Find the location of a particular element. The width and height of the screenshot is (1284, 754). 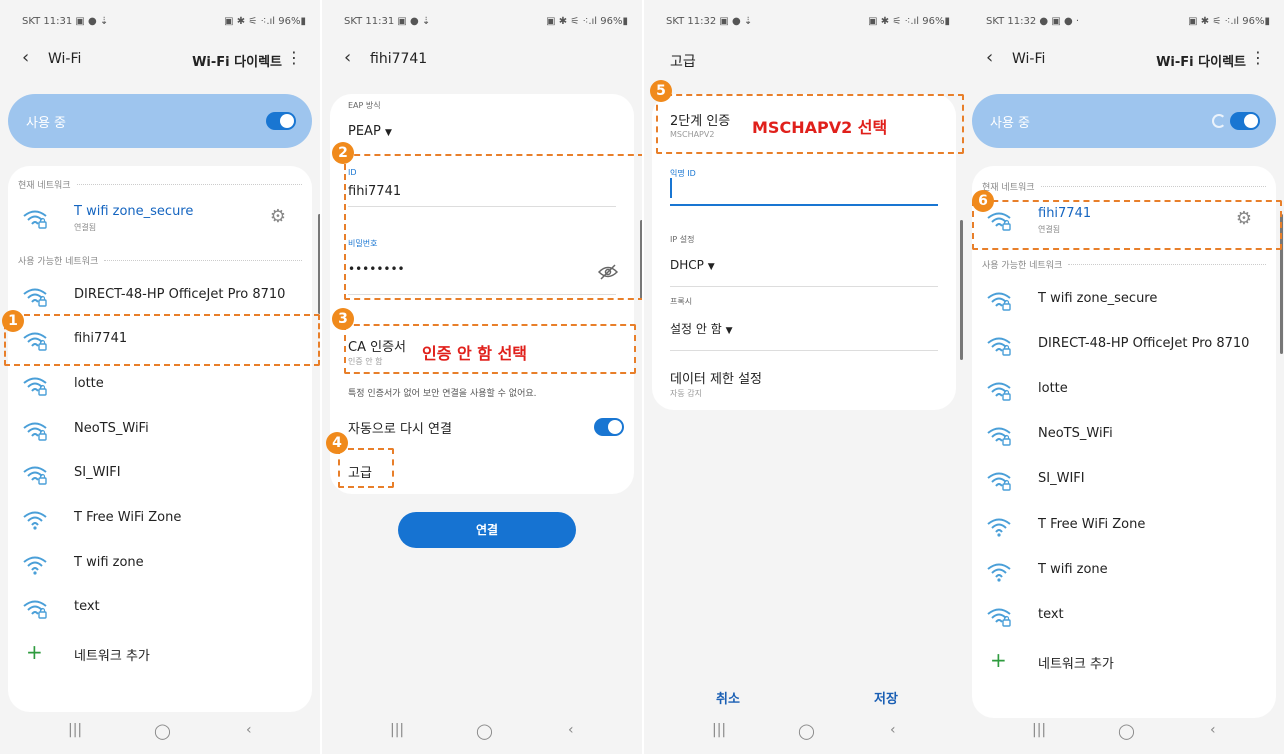

gear-icon: ⚙ is located at coordinates (278, 216).